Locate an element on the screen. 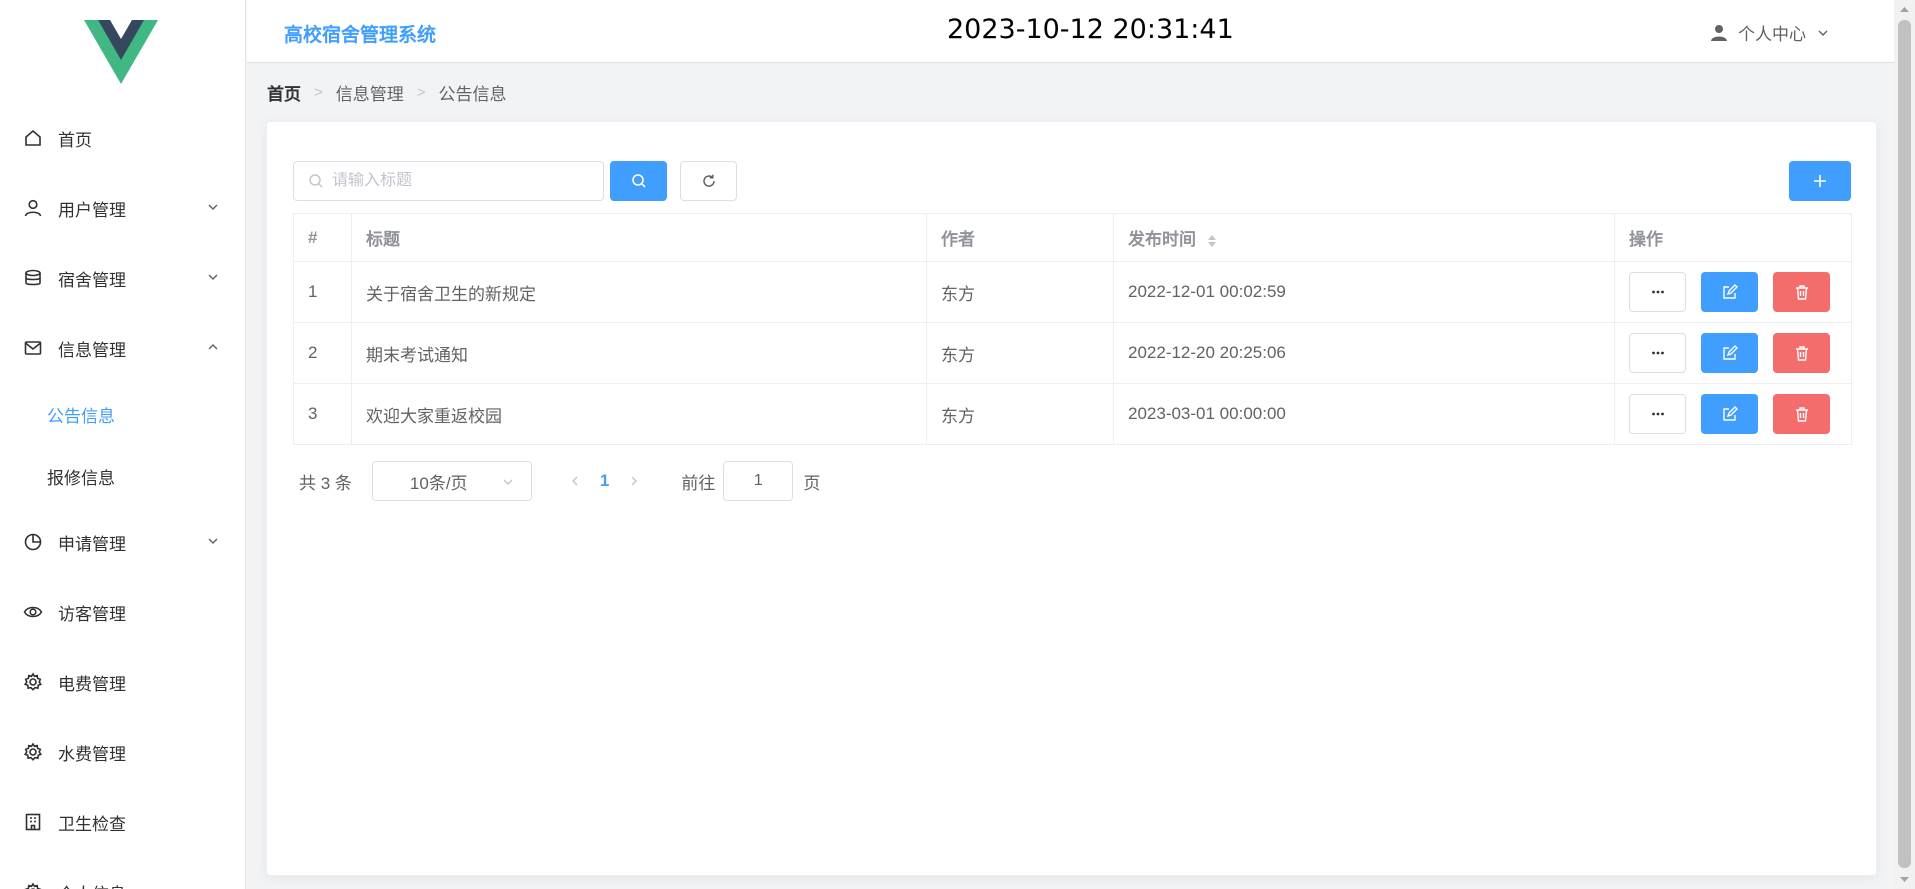 Image resolution: width=1915 pixels, height=889 pixels. sidebar-item-hygiene-inspection: 卫生检查 is located at coordinates (122, 822).